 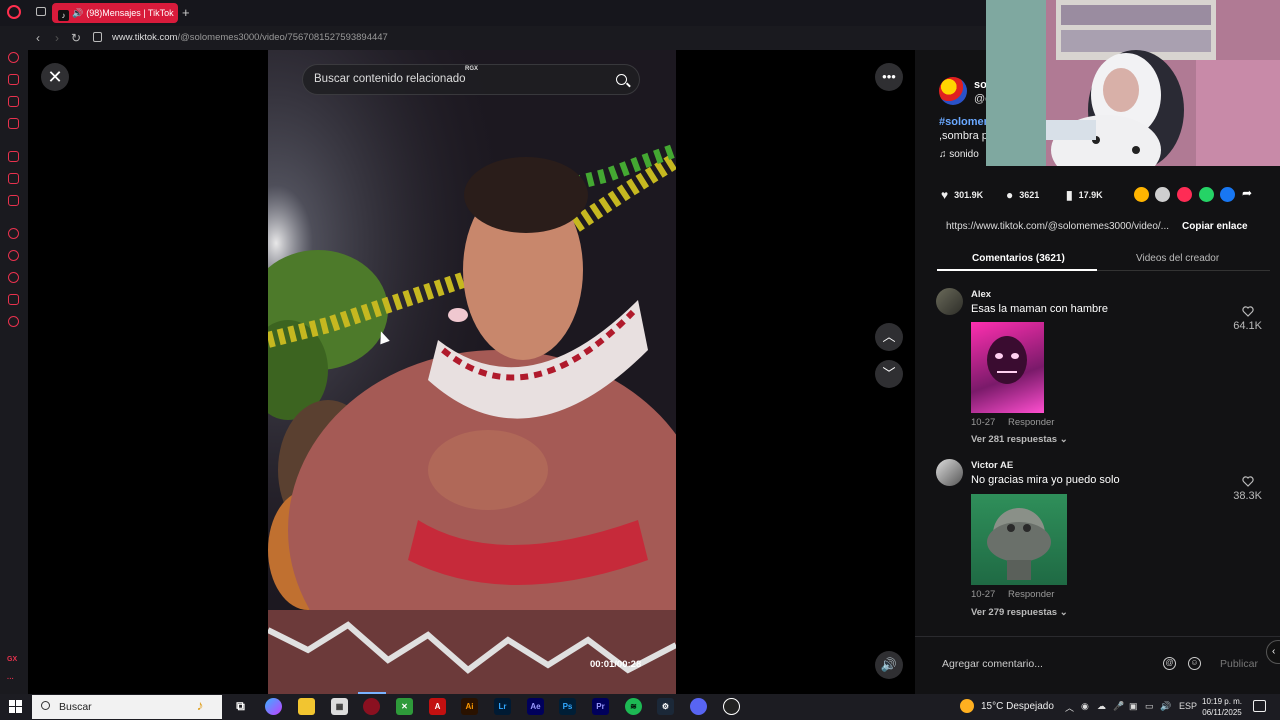 I want to click on spreadsheet-icon: ✕, so click(x=404, y=706).